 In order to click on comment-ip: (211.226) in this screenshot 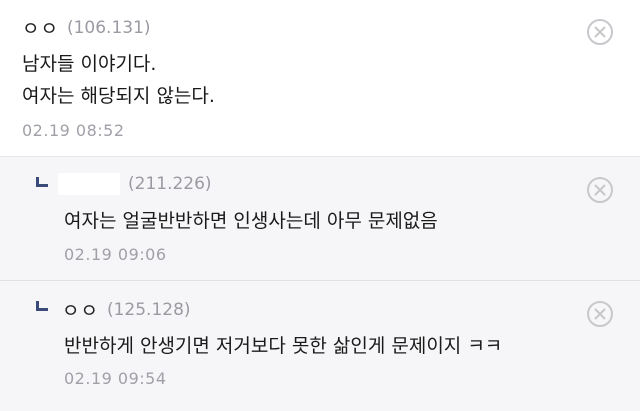, I will do `click(170, 184)`.